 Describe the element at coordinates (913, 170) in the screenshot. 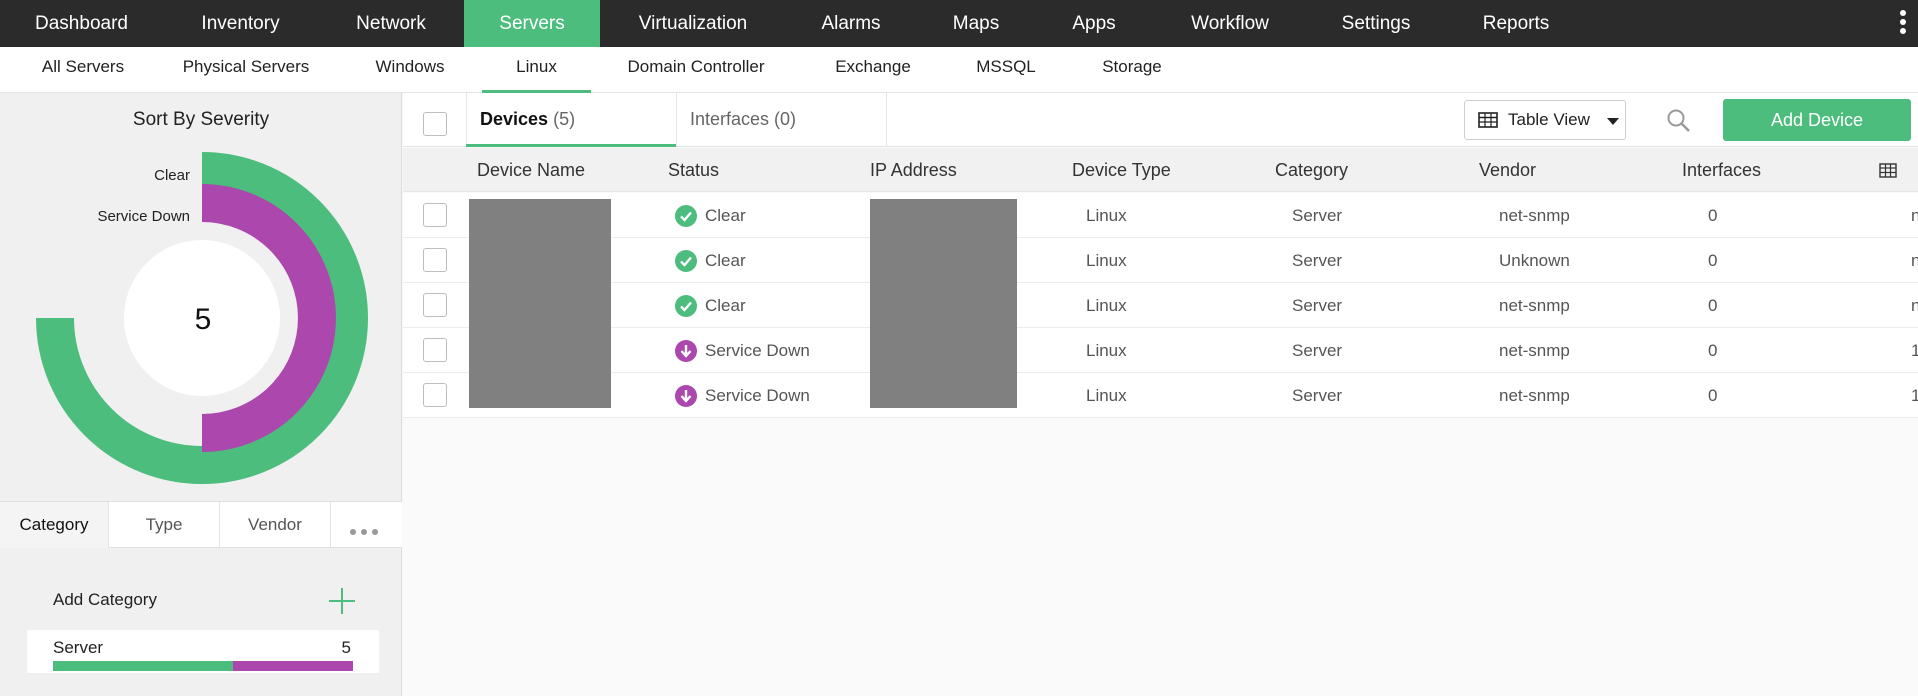

I see `column-ip-address: IP Address` at that location.